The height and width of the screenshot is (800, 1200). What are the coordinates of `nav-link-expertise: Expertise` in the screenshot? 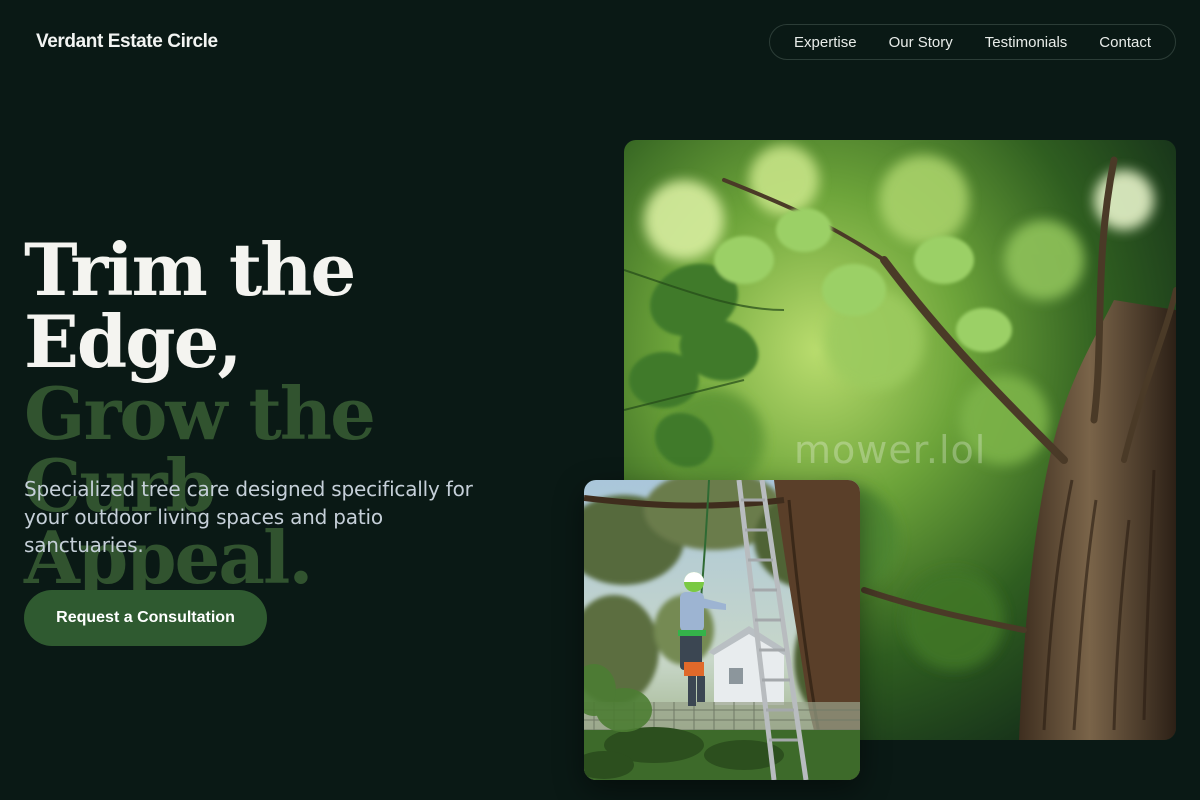 It's located at (825, 42).